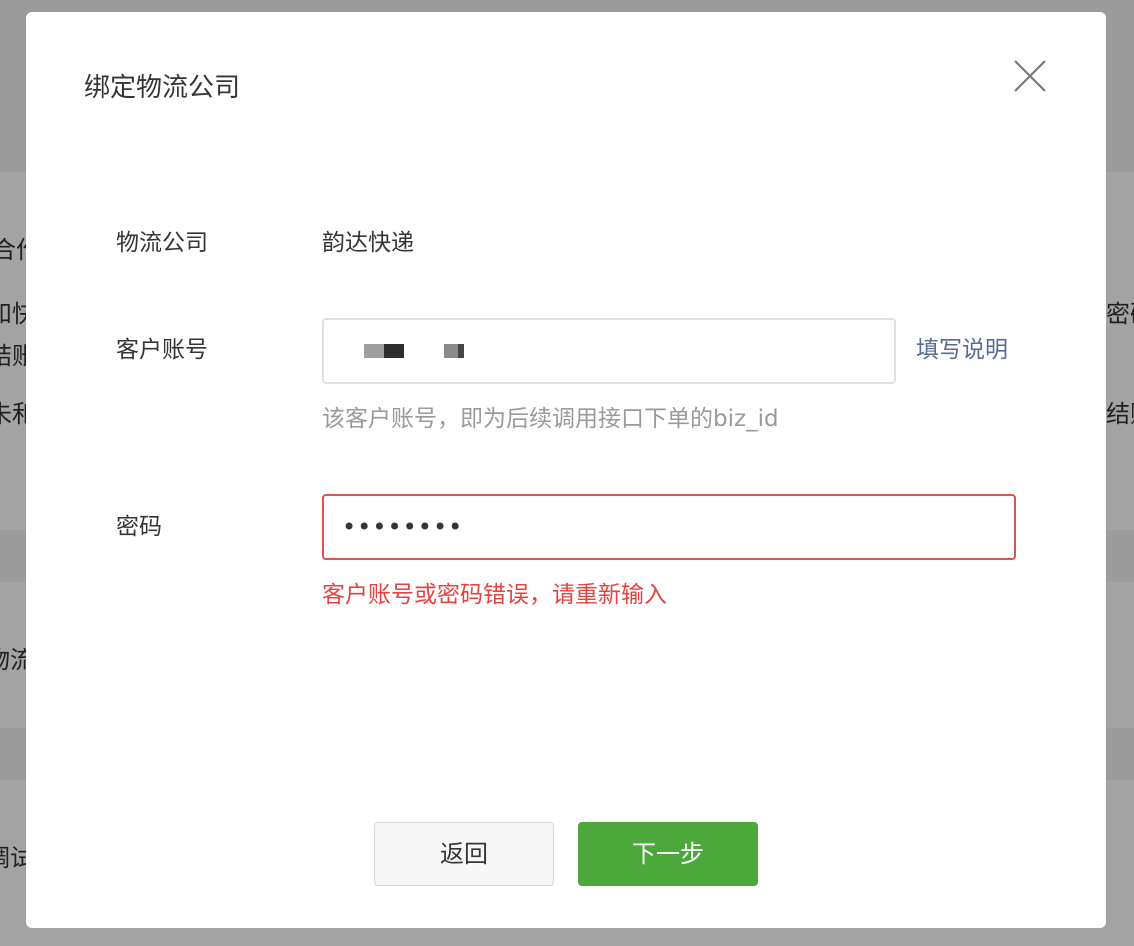  What do you see at coordinates (669, 527) in the screenshot?
I see `password-input: ••••••••` at bounding box center [669, 527].